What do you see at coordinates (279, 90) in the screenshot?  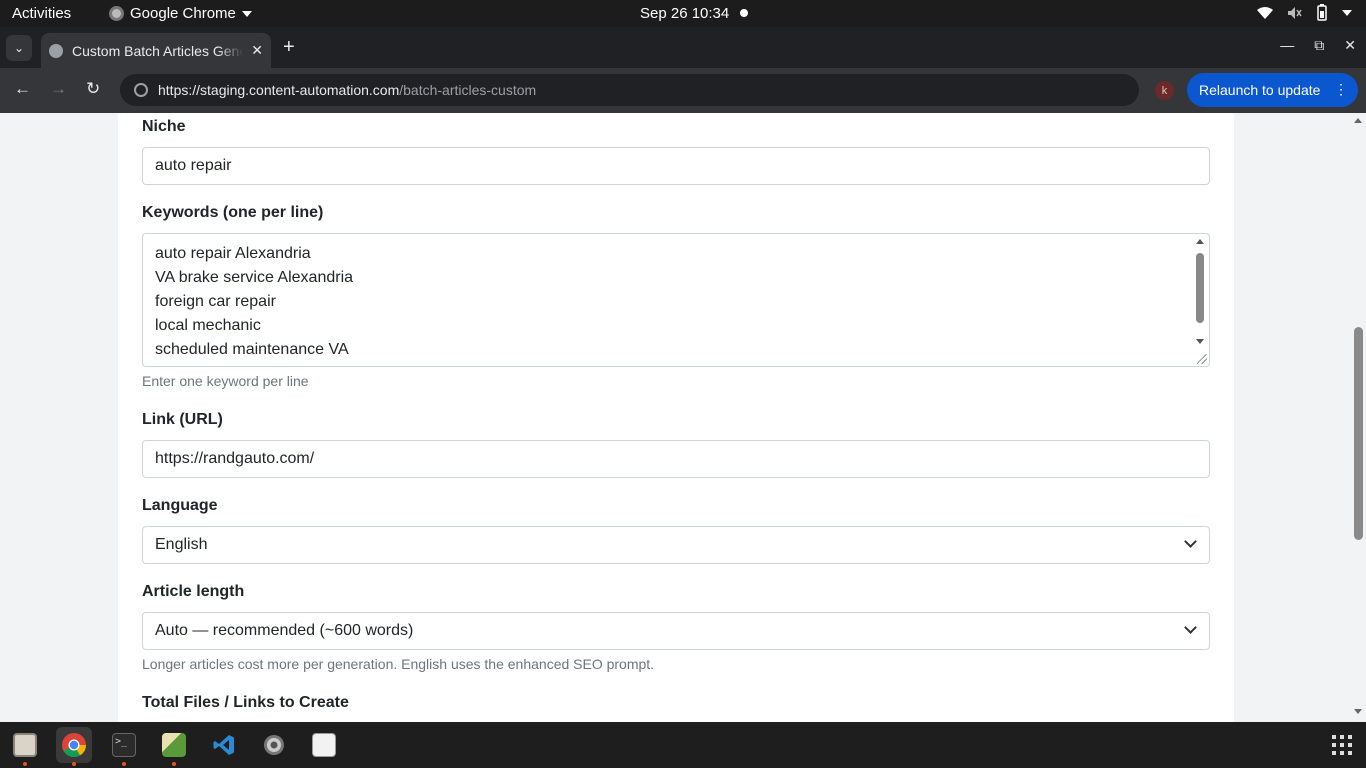 I see `url-host: https://staging.content-automation.com` at bounding box center [279, 90].